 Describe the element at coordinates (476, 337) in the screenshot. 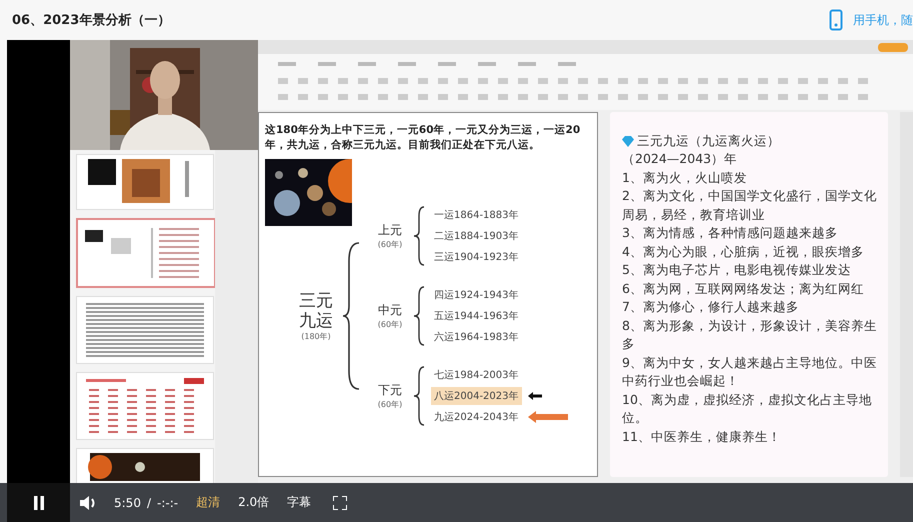

I see `period-item: 六运1964-1983年` at that location.